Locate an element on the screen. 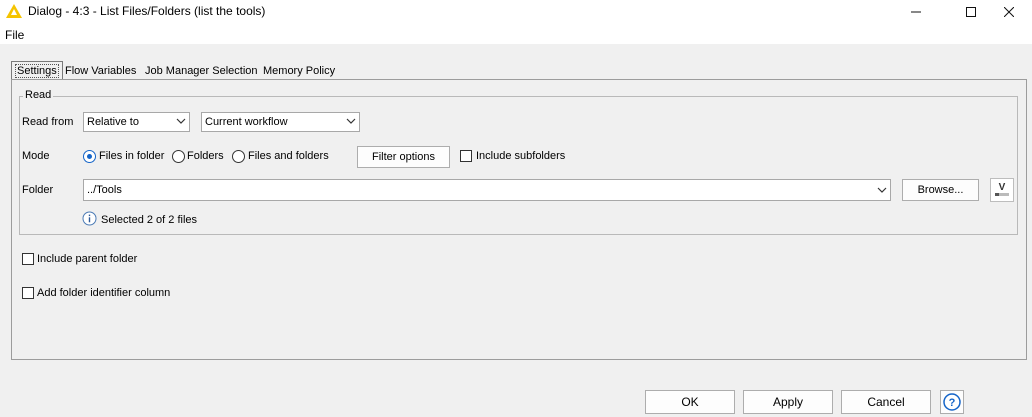  include-parent-folder-checkbox is located at coordinates (28, 259).